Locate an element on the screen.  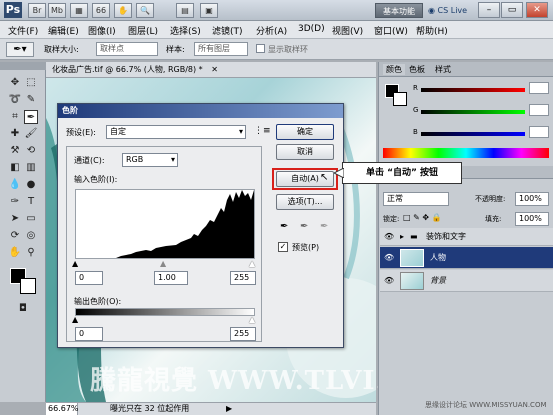
tab-swatches: 色板 is located at coordinates (417, 69).